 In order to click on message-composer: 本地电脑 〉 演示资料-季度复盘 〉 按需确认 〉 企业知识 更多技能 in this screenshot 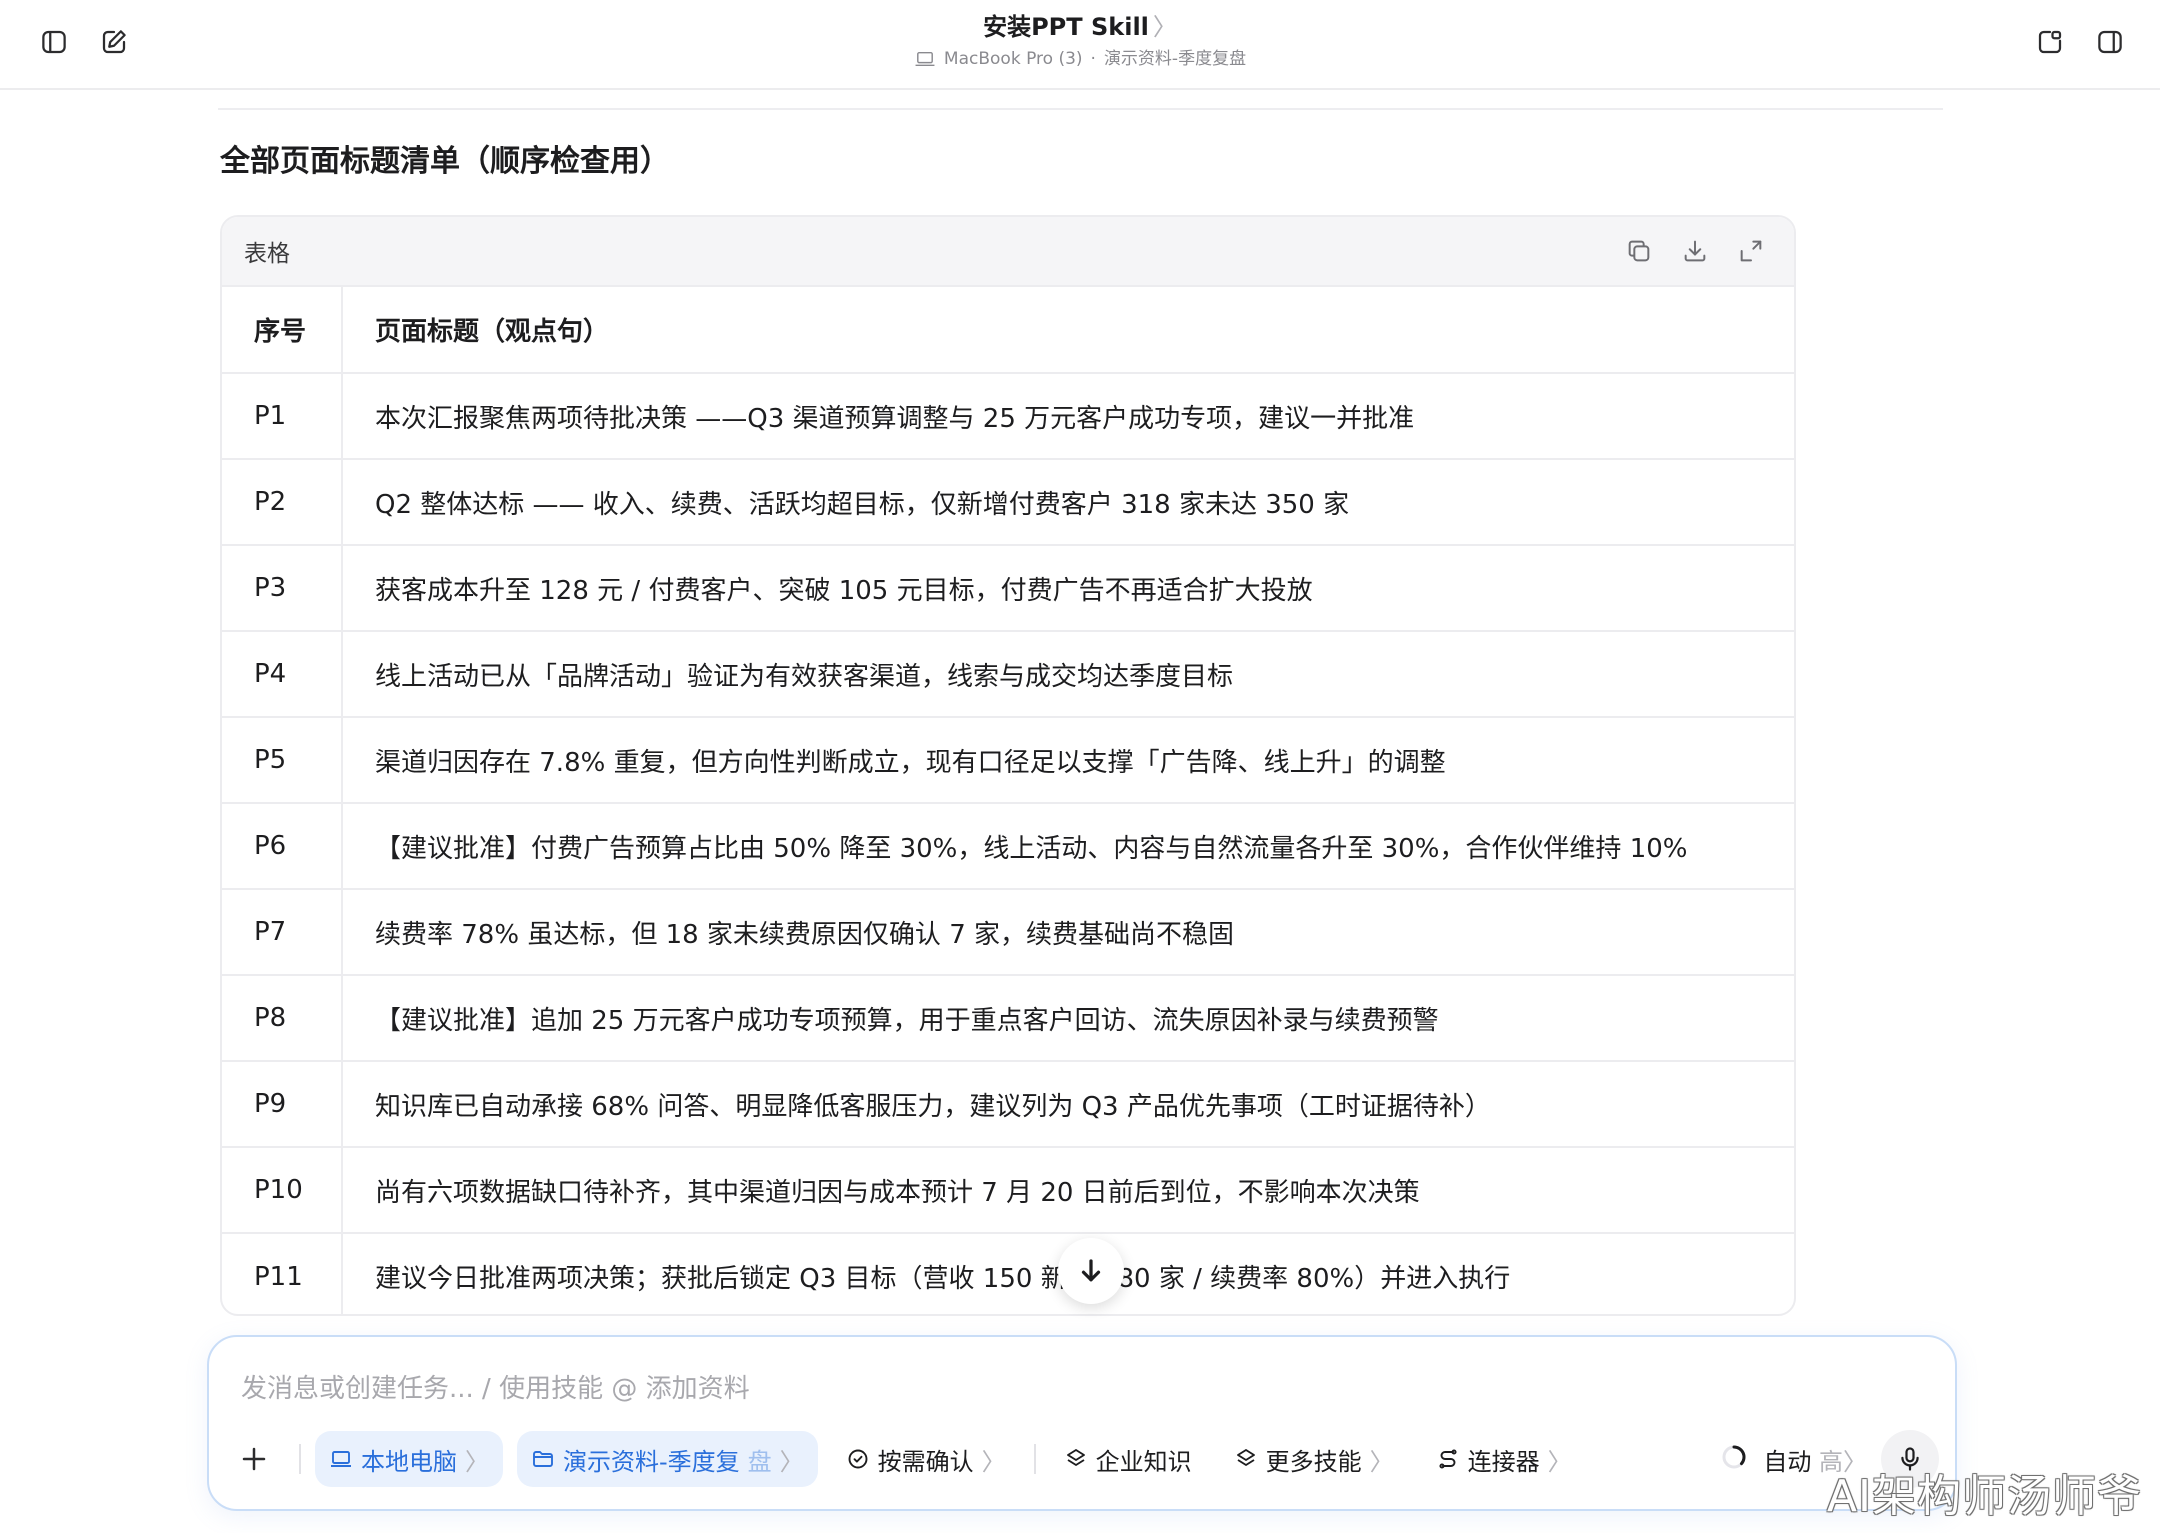, I will do `click(1082, 1423)`.